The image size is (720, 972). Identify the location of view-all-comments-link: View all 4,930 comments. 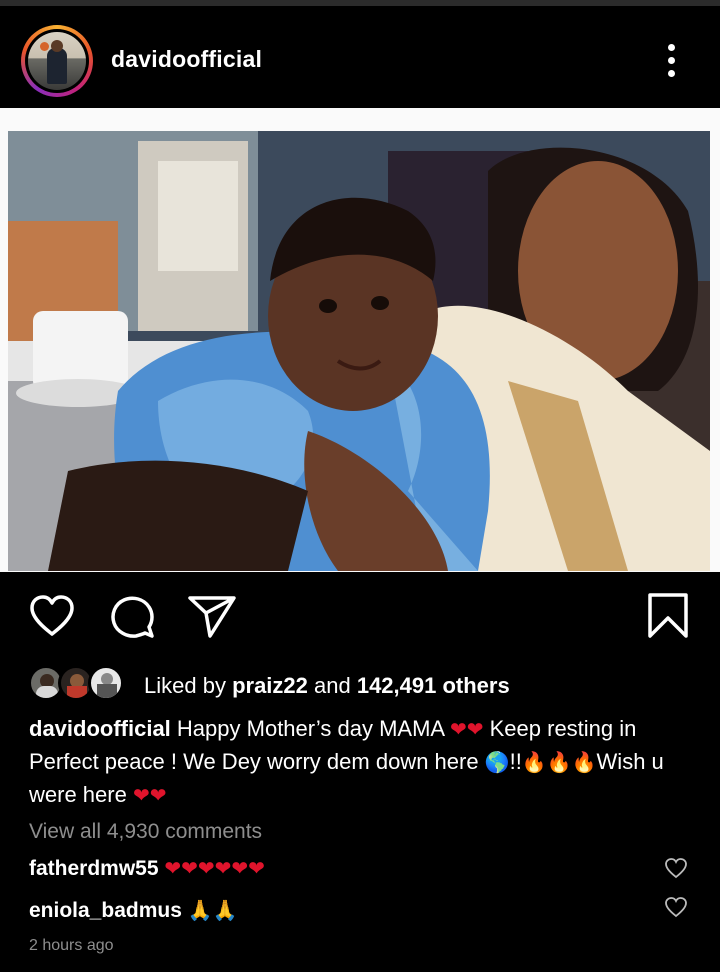
(145, 832).